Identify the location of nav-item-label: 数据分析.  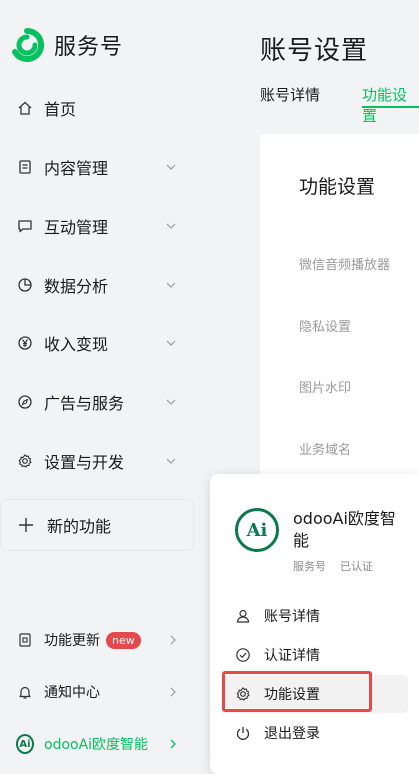
(76, 286).